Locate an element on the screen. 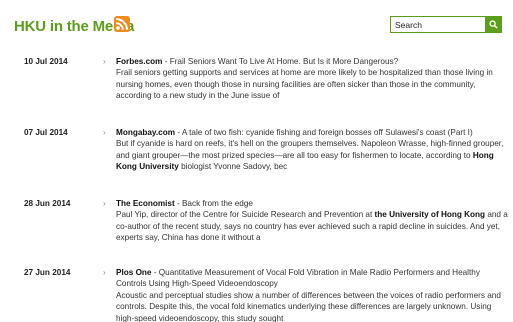 Image resolution: width=513 pixels, height=322 pixels. news-source-link: The Economist is located at coordinates (145, 203).